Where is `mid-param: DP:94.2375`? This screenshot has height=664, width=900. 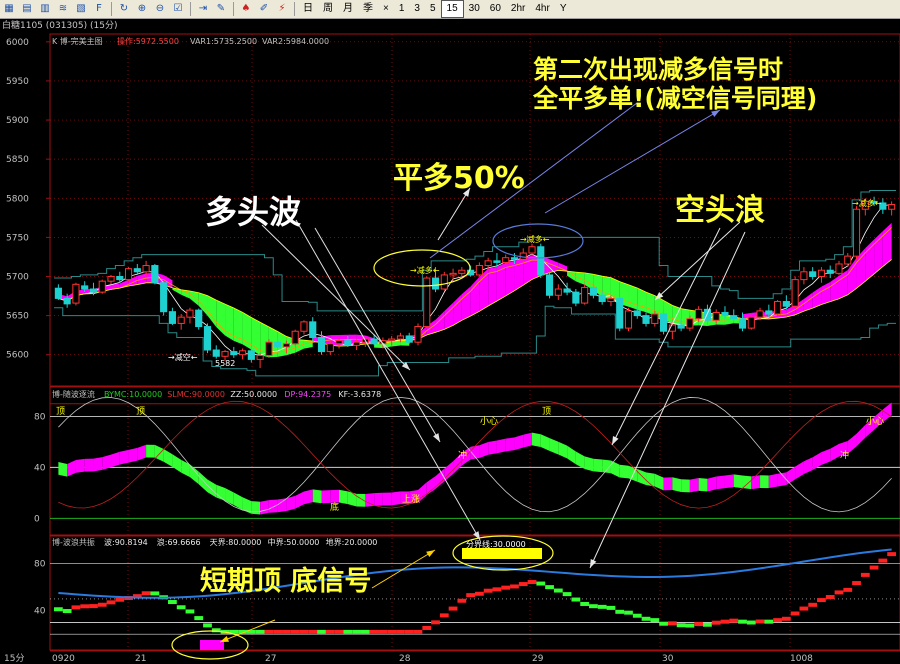 mid-param: DP:94.2375 is located at coordinates (307, 394).